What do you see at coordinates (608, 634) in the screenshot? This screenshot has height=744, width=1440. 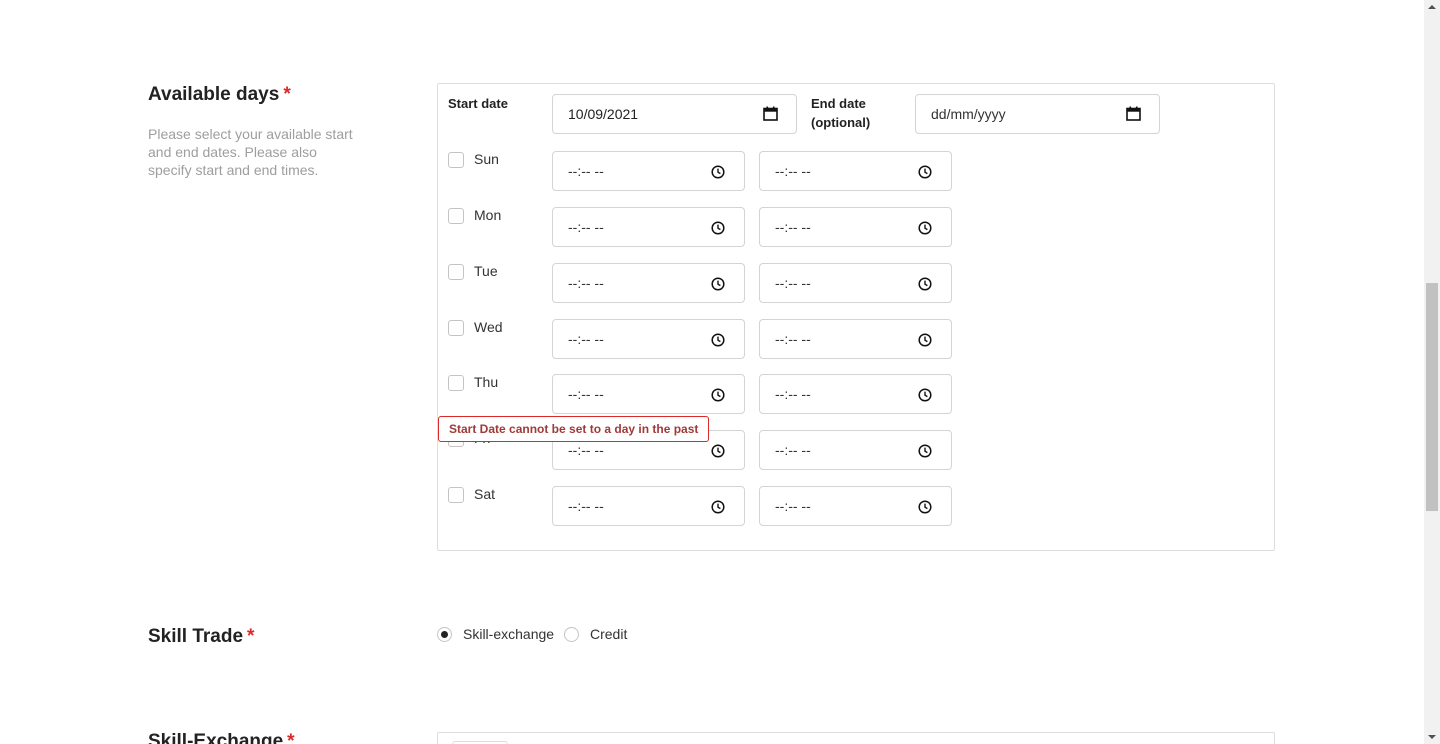 I see `credit-label: Credit` at bounding box center [608, 634].